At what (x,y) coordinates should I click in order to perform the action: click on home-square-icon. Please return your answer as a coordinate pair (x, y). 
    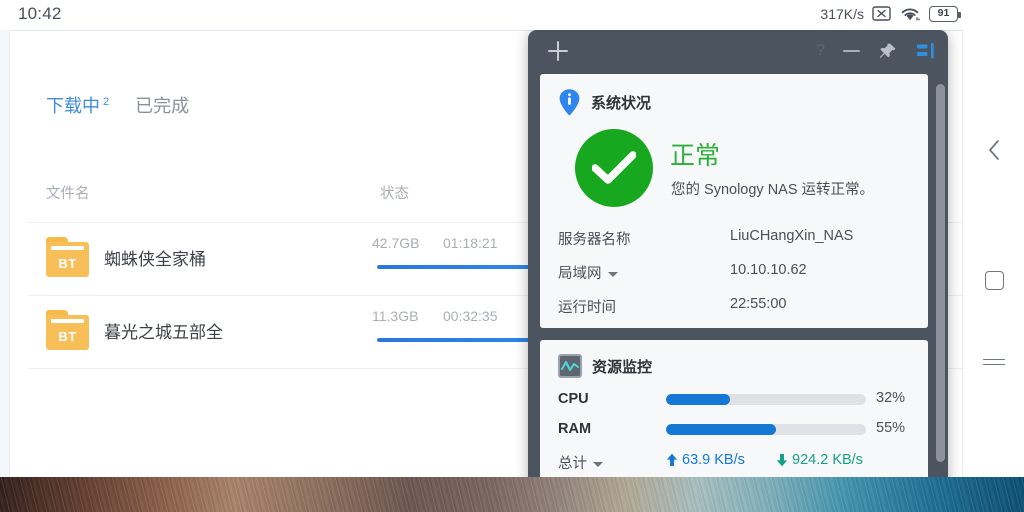
    Looking at the image, I should click on (993, 280).